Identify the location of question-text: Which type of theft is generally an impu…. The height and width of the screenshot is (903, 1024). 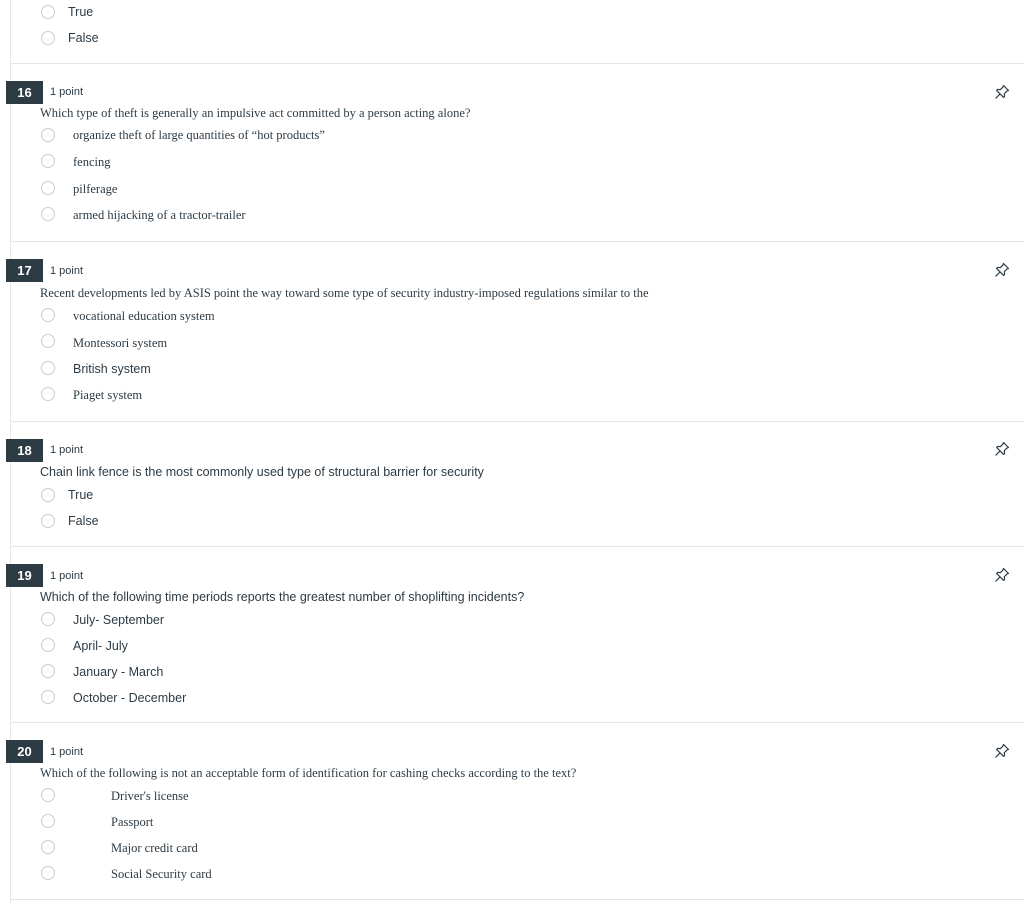
(255, 113).